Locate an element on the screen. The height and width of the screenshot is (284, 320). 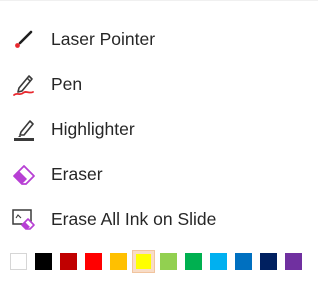
eraser-icon is located at coordinates (24, 174).